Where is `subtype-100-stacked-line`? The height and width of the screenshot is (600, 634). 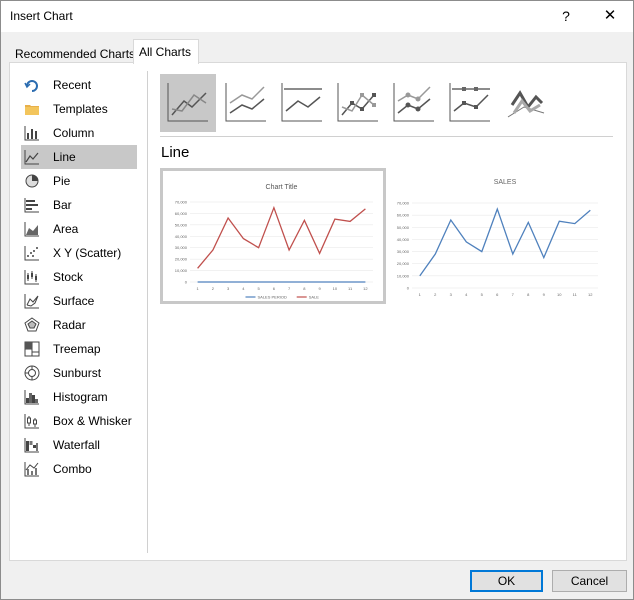
subtype-100-stacked-line is located at coordinates (302, 103).